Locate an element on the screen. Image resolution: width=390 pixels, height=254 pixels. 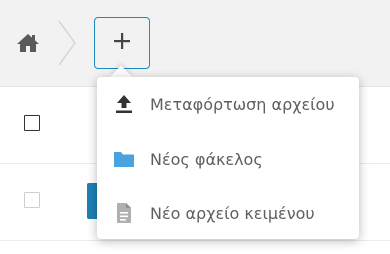
menu-item-new-folder: Νέος φάκελος is located at coordinates (228, 159).